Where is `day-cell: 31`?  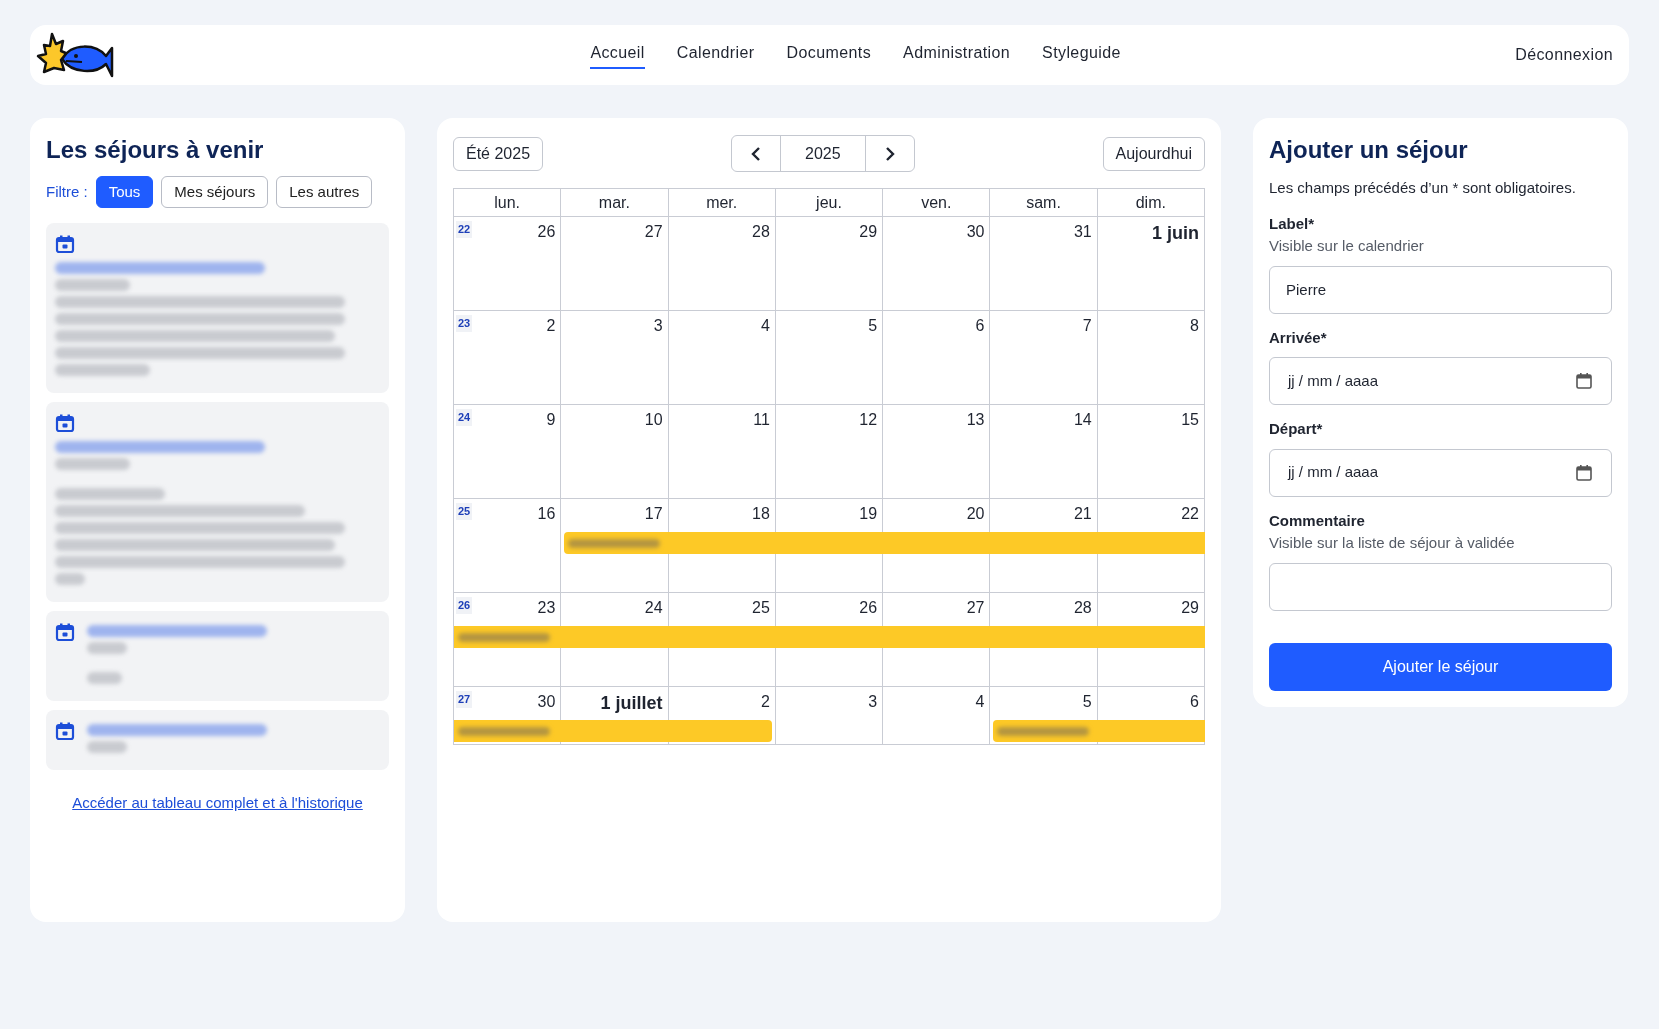
day-cell: 31 is located at coordinates (1044, 264).